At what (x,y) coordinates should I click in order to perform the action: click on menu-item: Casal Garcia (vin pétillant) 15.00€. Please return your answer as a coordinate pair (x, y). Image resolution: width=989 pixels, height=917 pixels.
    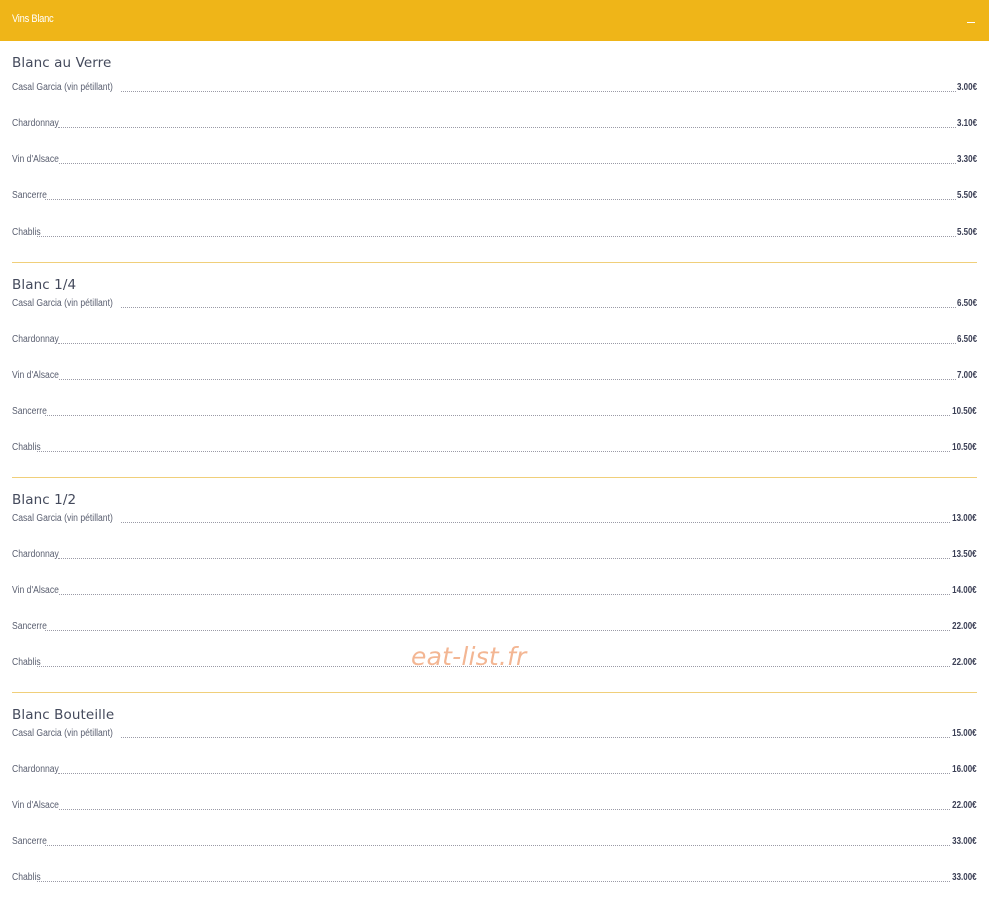
    Looking at the image, I should click on (494, 733).